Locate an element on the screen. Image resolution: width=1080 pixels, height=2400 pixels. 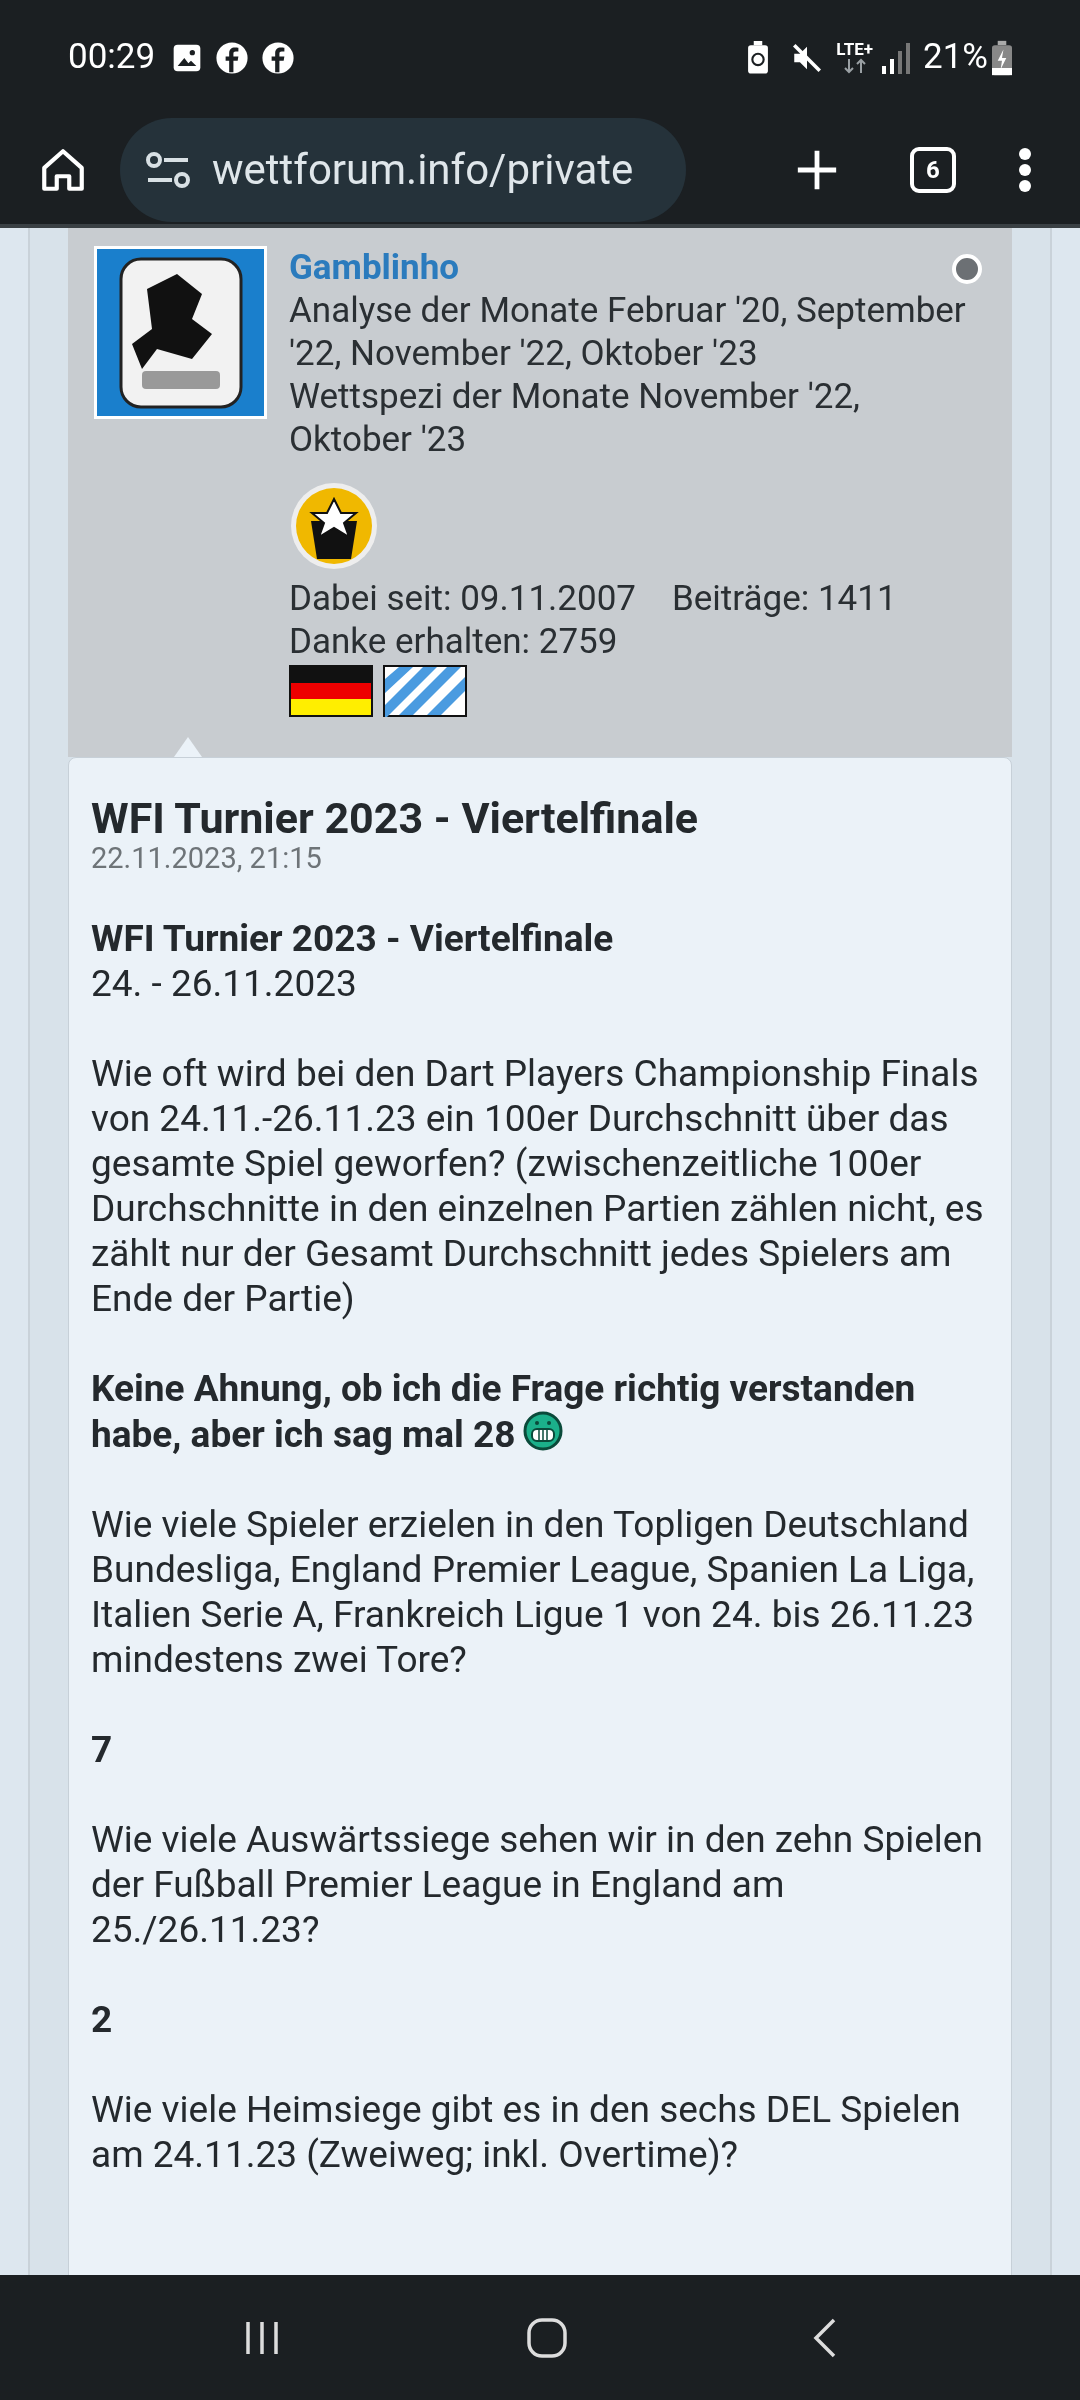
tab-count: 6 is located at coordinates (933, 169).